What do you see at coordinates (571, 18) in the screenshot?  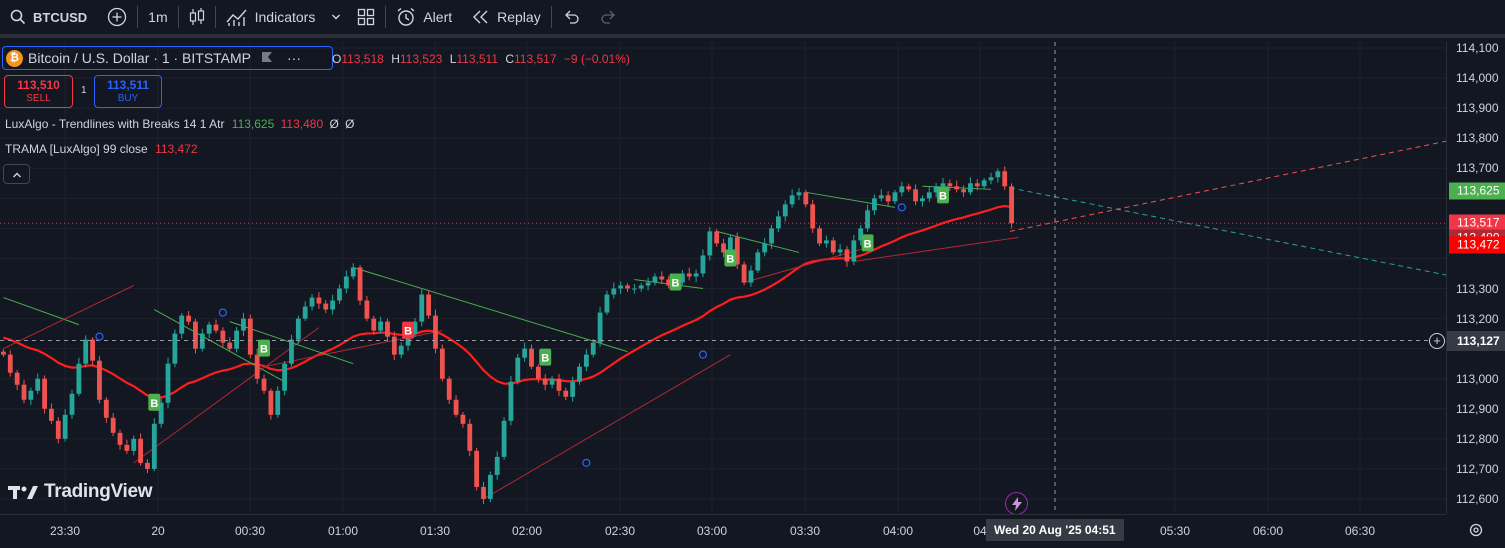 I see `undo-button` at bounding box center [571, 18].